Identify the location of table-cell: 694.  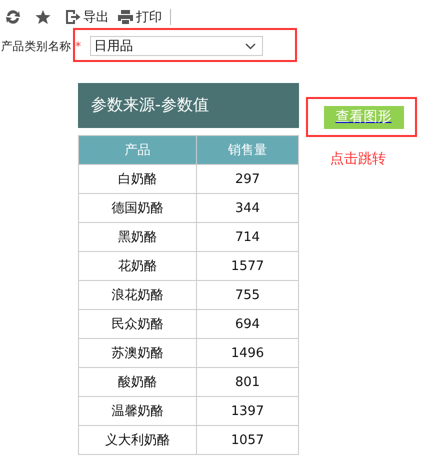
(247, 324).